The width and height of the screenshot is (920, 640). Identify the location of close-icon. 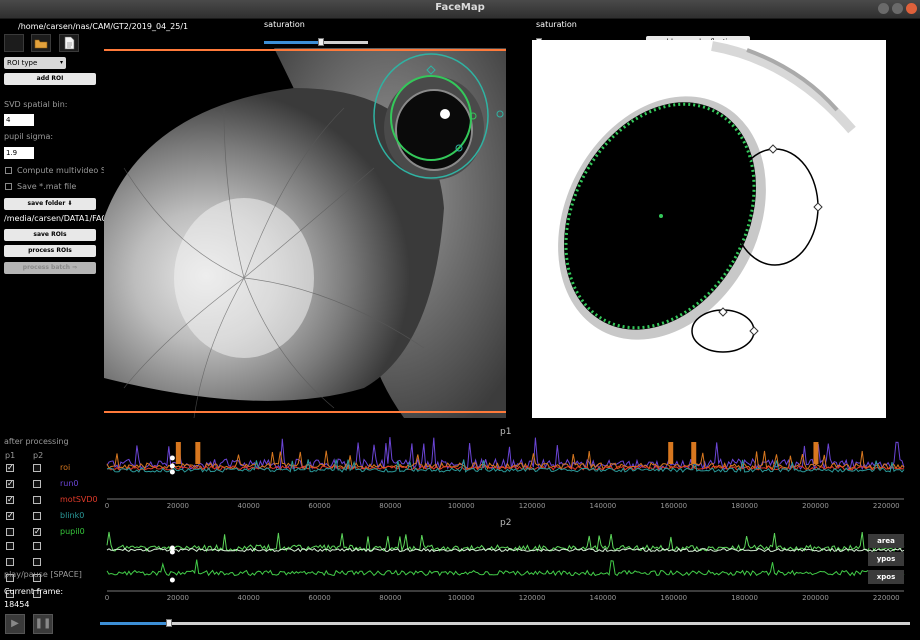
(911, 8).